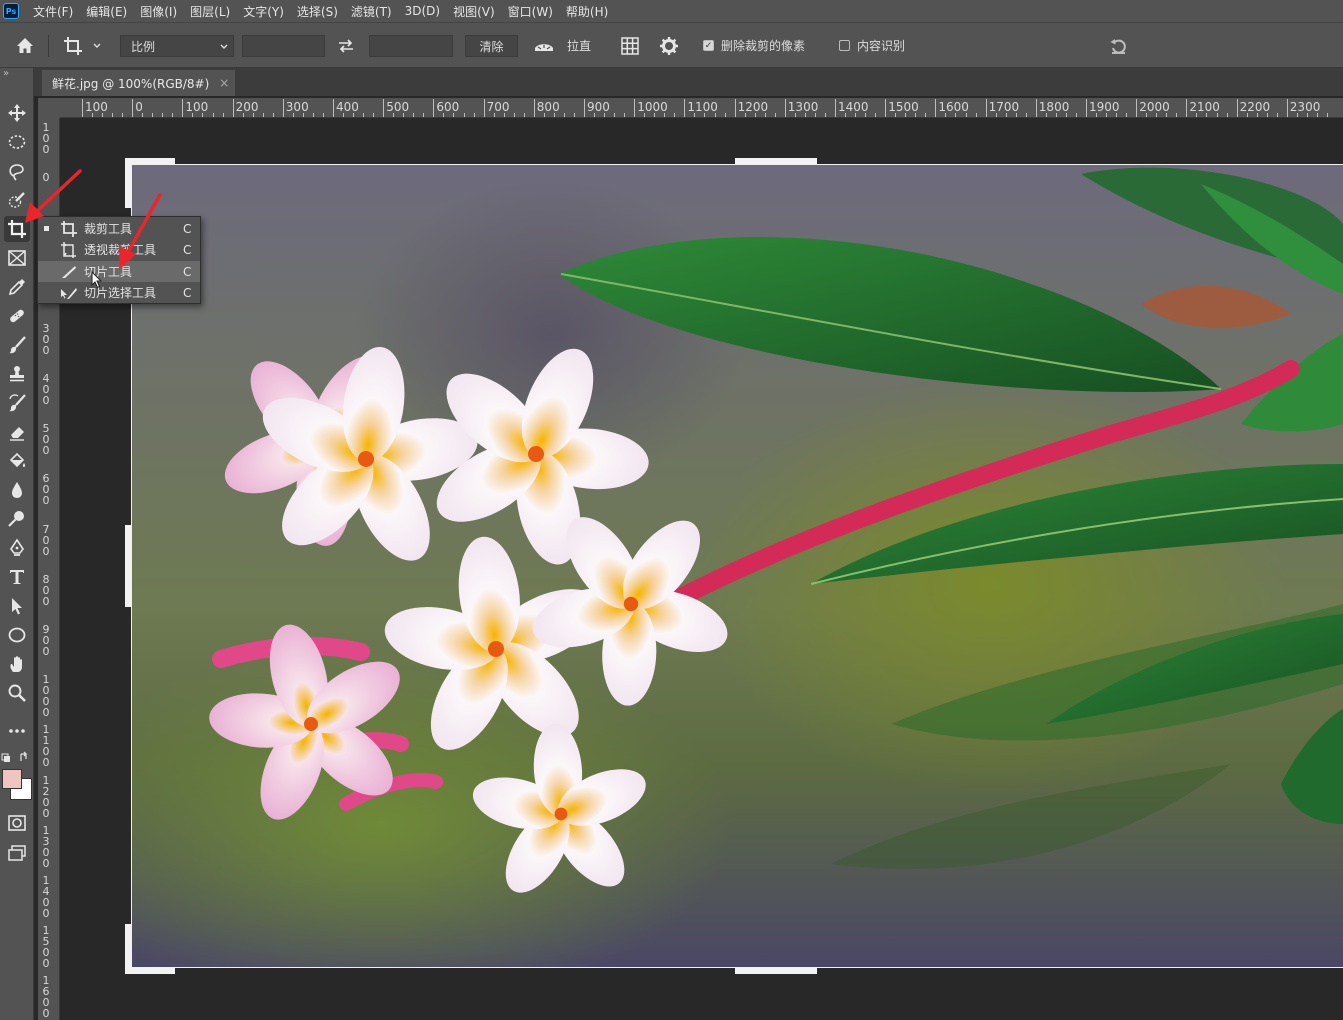 The height and width of the screenshot is (1020, 1343). Describe the element at coordinates (17, 490) in the screenshot. I see `blur-tool-icon` at that location.